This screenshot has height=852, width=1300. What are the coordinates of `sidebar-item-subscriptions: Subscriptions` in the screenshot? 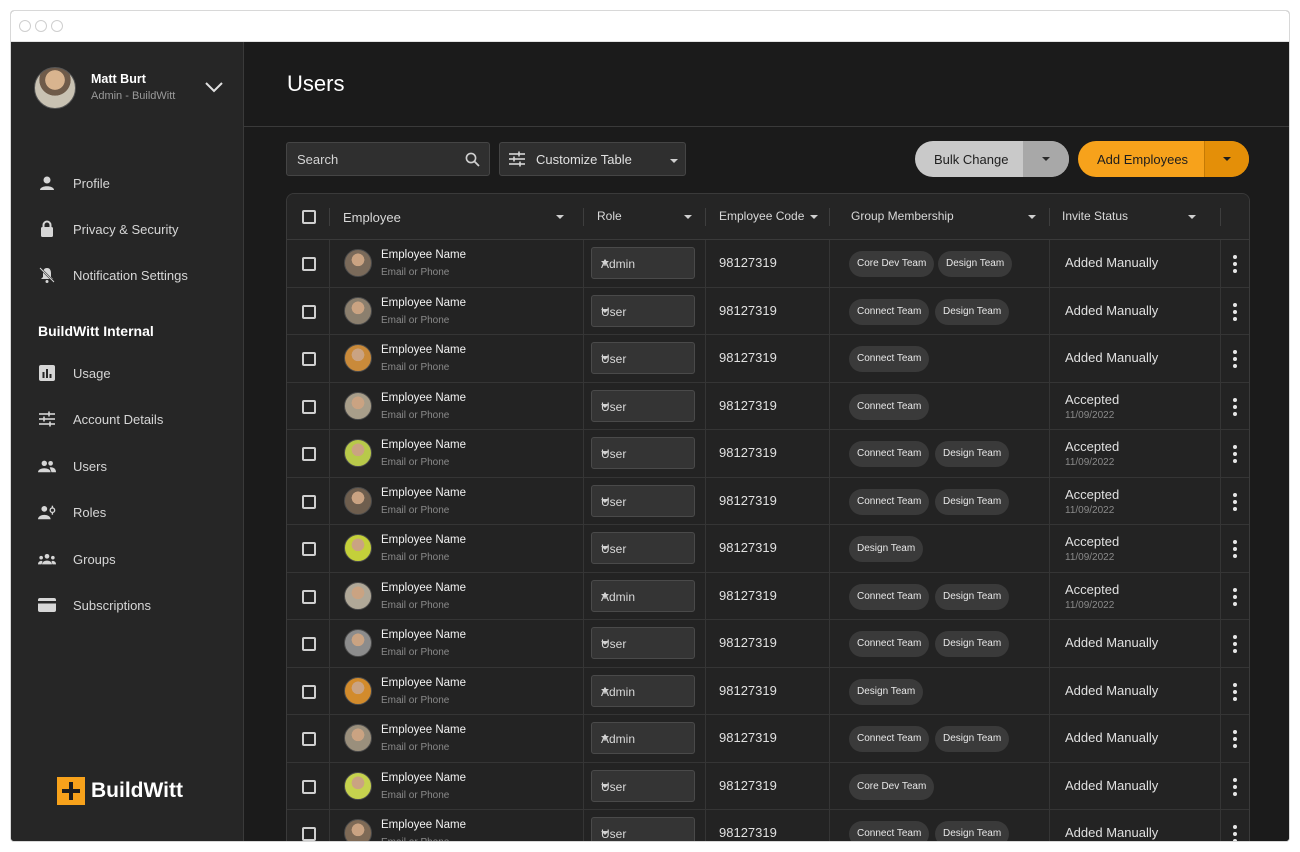 It's located at (94, 605).